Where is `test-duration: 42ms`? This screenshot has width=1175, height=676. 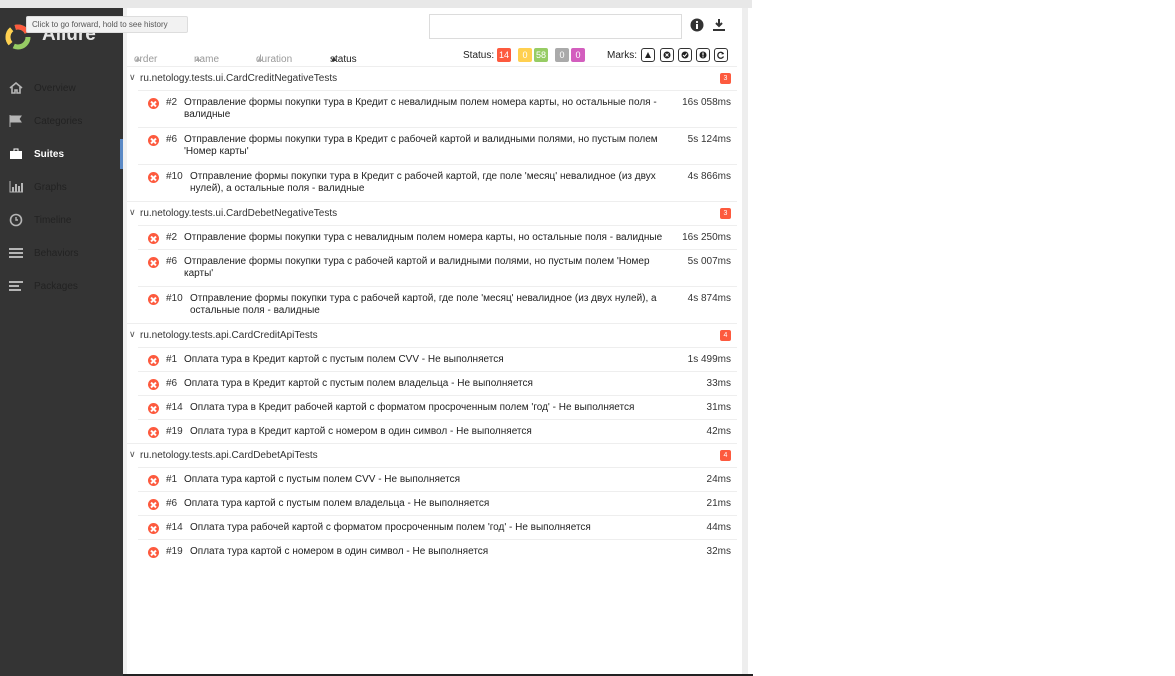 test-duration: 42ms is located at coordinates (718, 431).